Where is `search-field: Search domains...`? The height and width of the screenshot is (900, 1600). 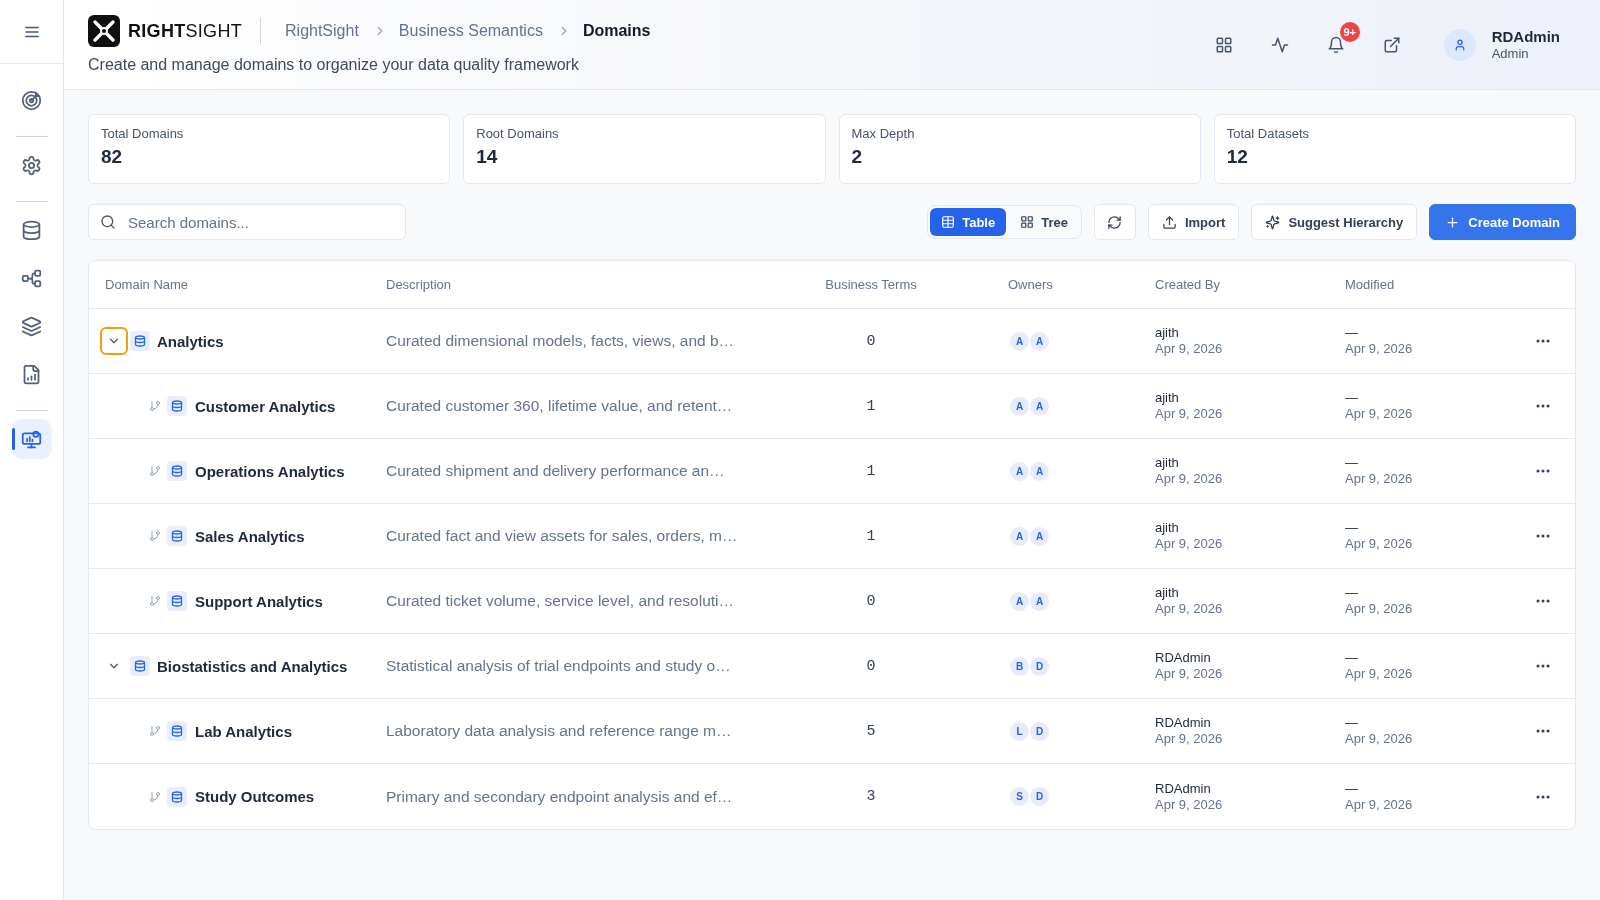
search-field: Search domains... is located at coordinates (247, 222).